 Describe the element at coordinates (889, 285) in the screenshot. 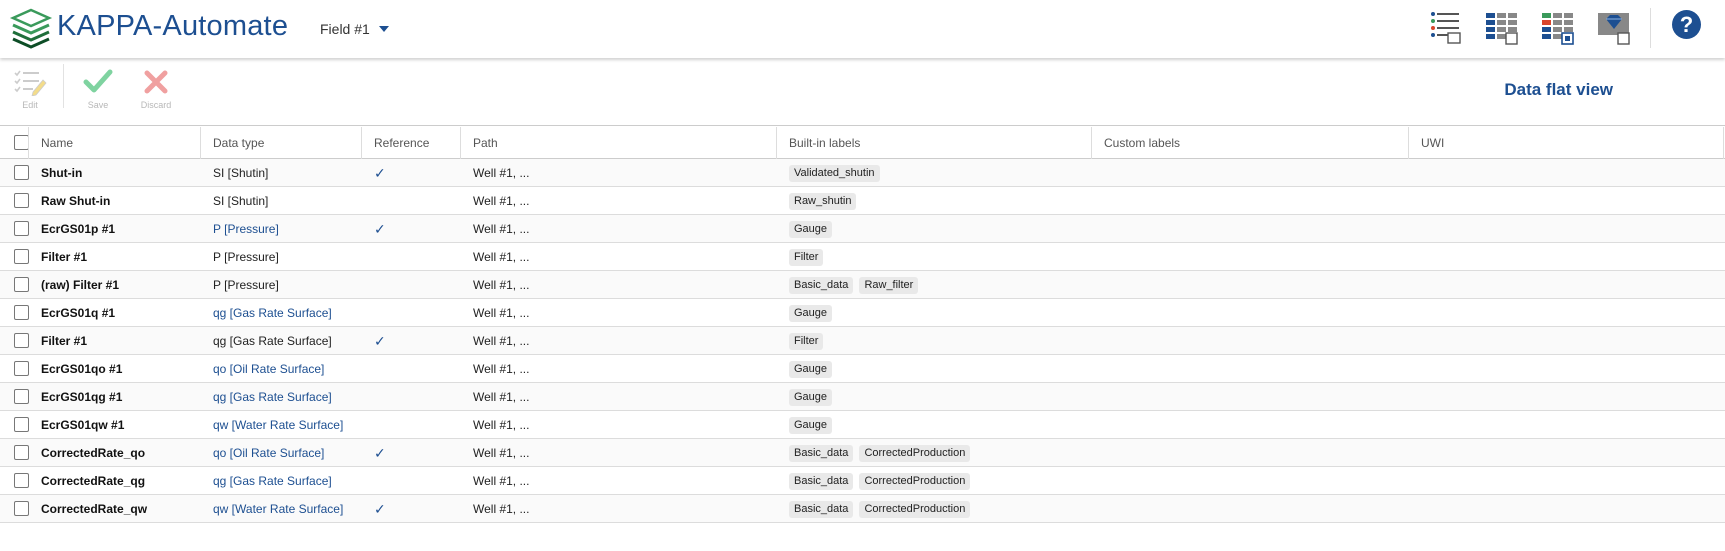

I see `label-chip: Raw_filter` at that location.